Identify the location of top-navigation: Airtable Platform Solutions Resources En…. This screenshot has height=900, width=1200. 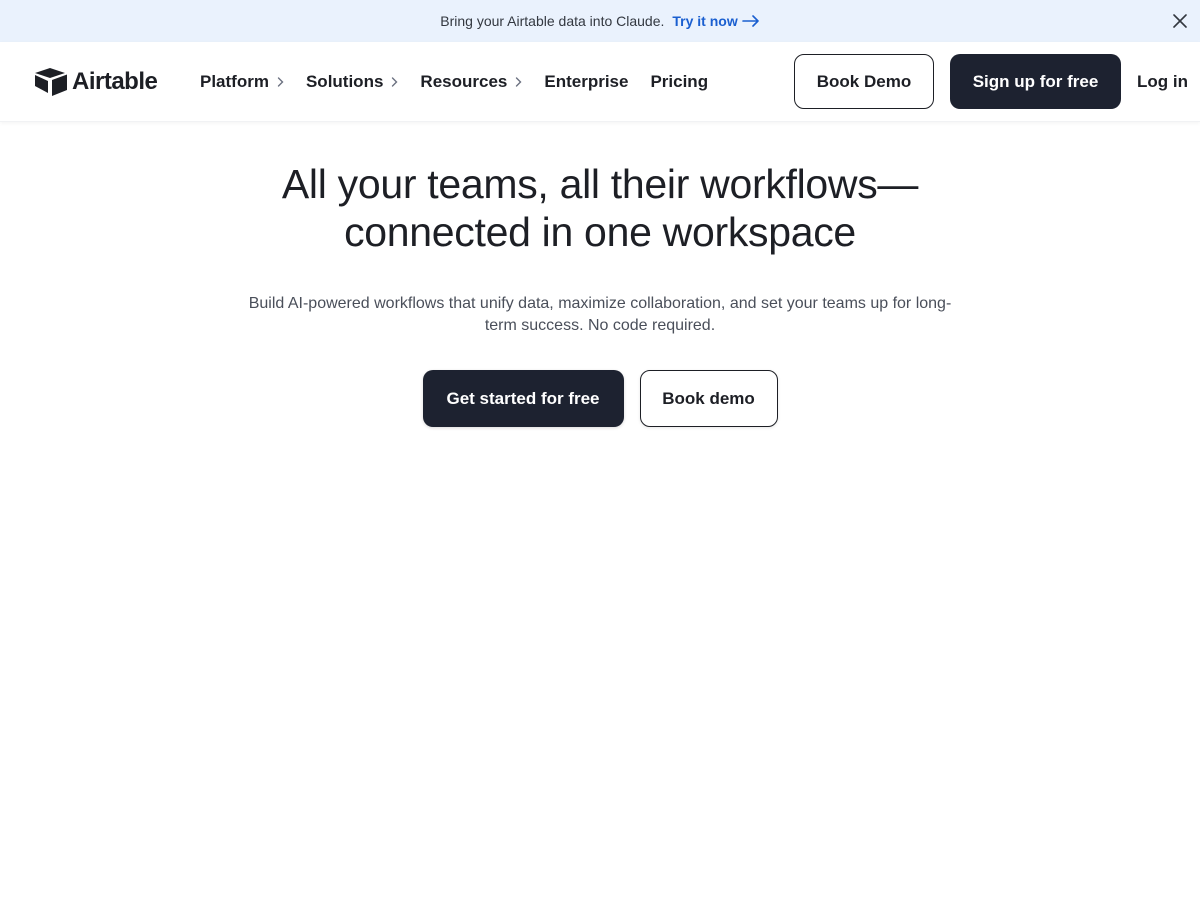
(600, 82).